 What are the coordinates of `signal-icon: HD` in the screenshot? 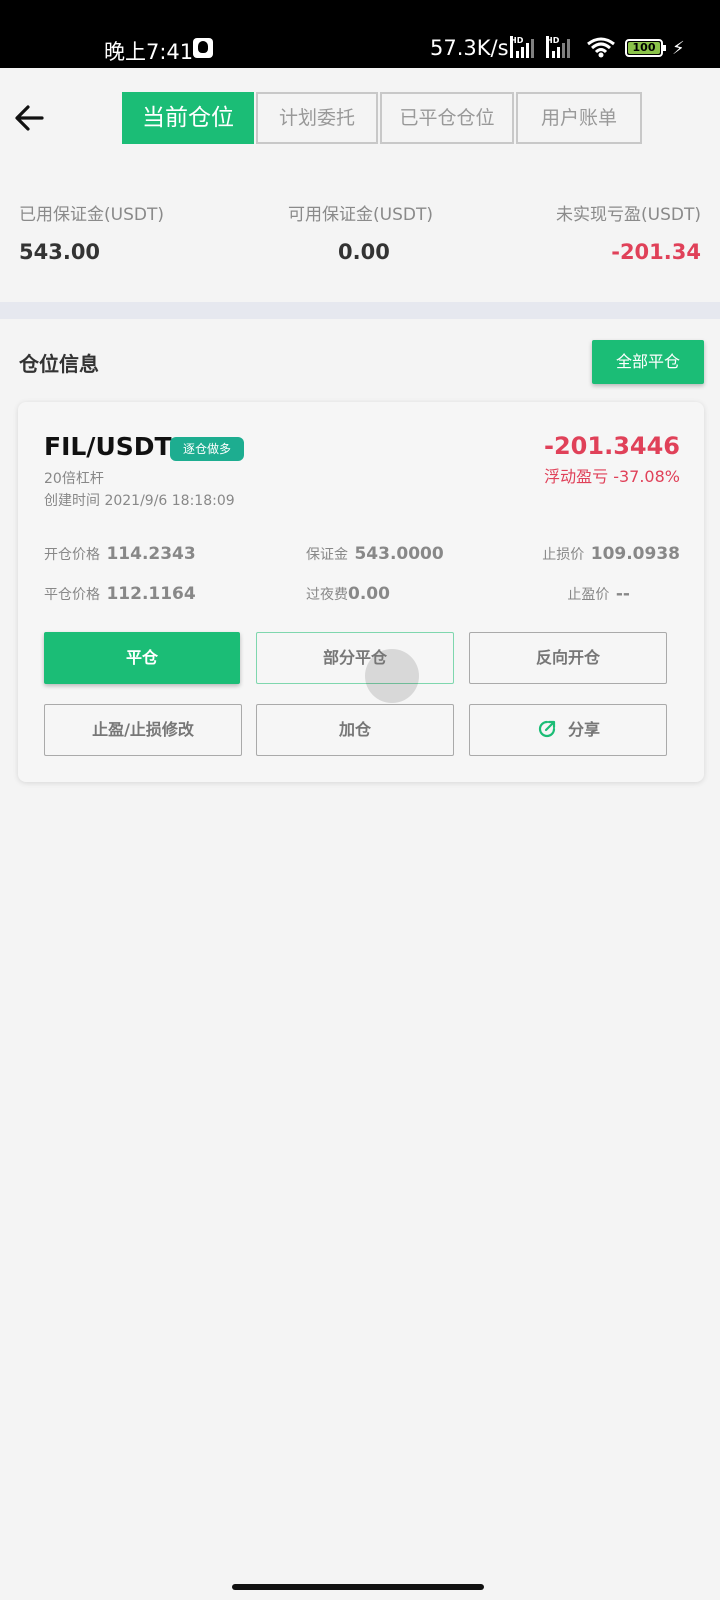 It's located at (522, 47).